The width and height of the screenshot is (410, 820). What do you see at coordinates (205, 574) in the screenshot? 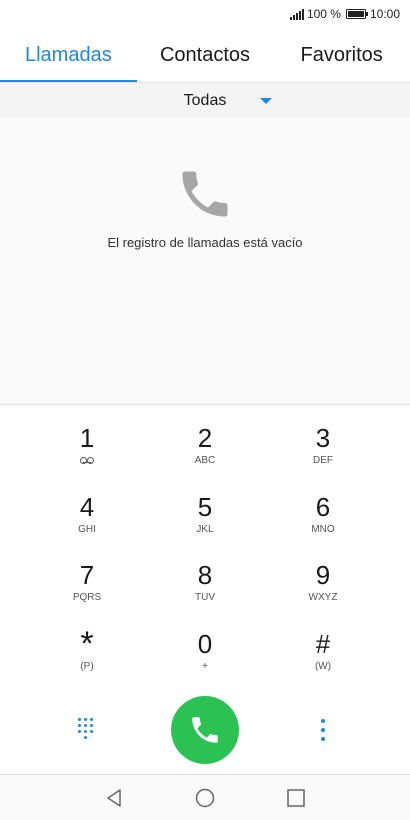
I see `dialpad-key-8: 8 TUV` at bounding box center [205, 574].